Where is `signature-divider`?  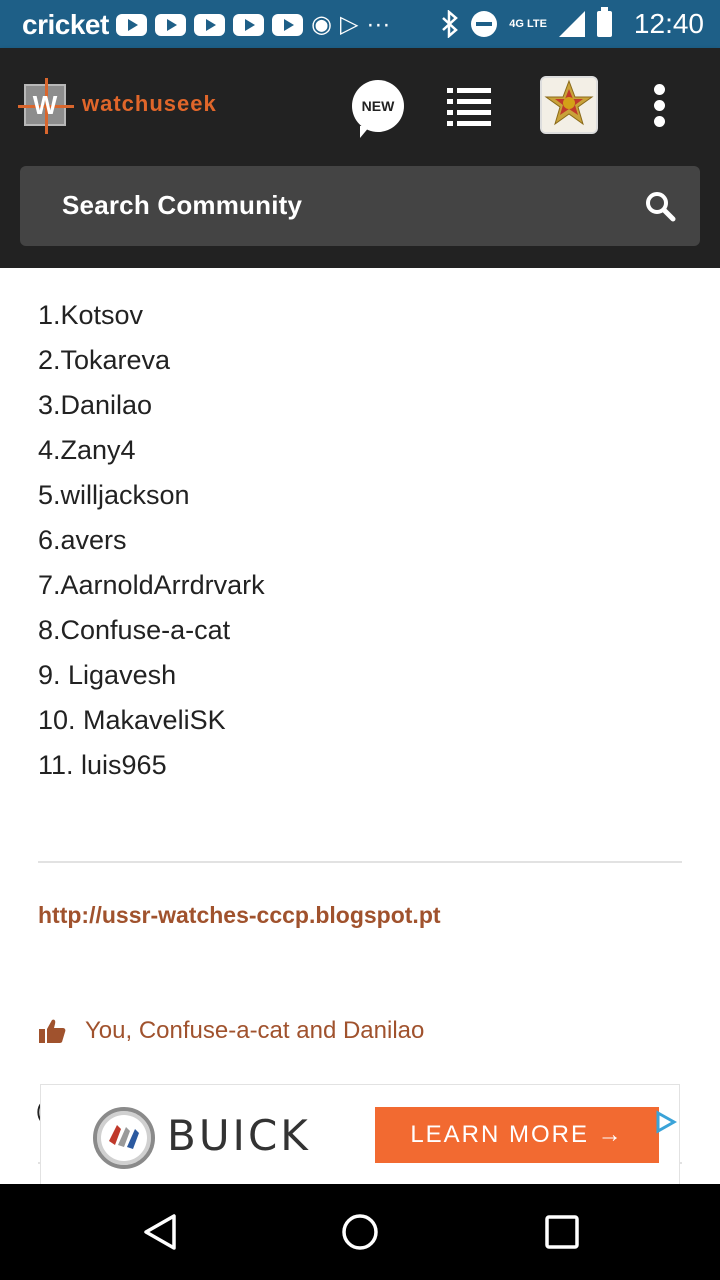
signature-divider is located at coordinates (360, 862).